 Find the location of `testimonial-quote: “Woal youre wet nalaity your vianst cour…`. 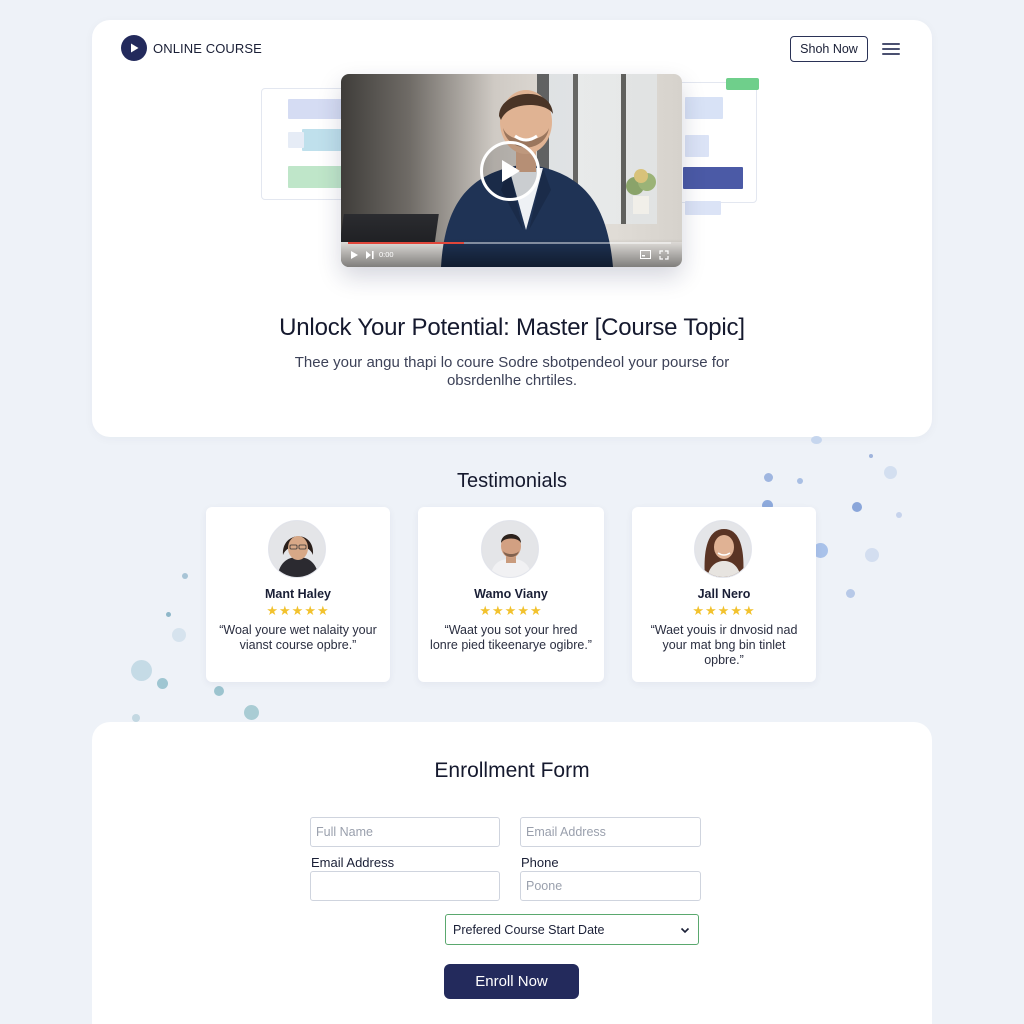

testimonial-quote: “Woal youre wet nalaity your vianst cour… is located at coordinates (298, 637).